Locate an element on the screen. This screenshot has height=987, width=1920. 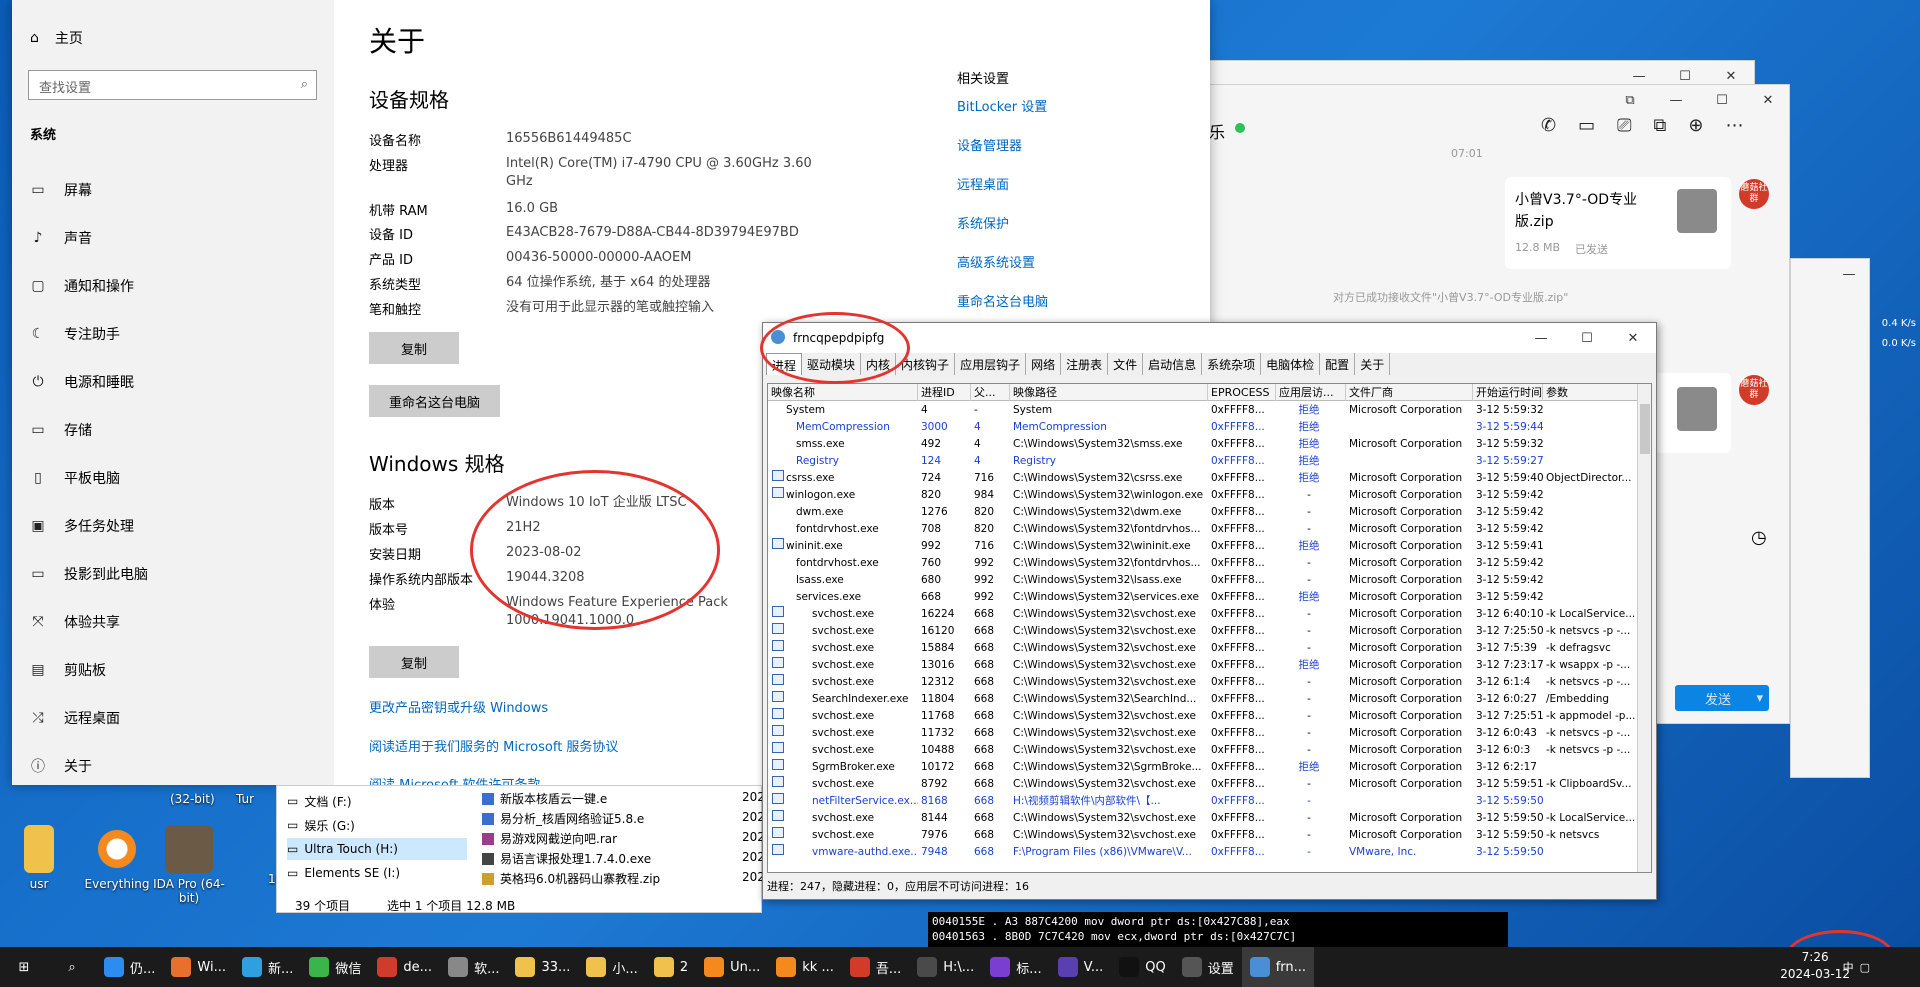
tab-item: 应用层钩子 is located at coordinates (991, 364).